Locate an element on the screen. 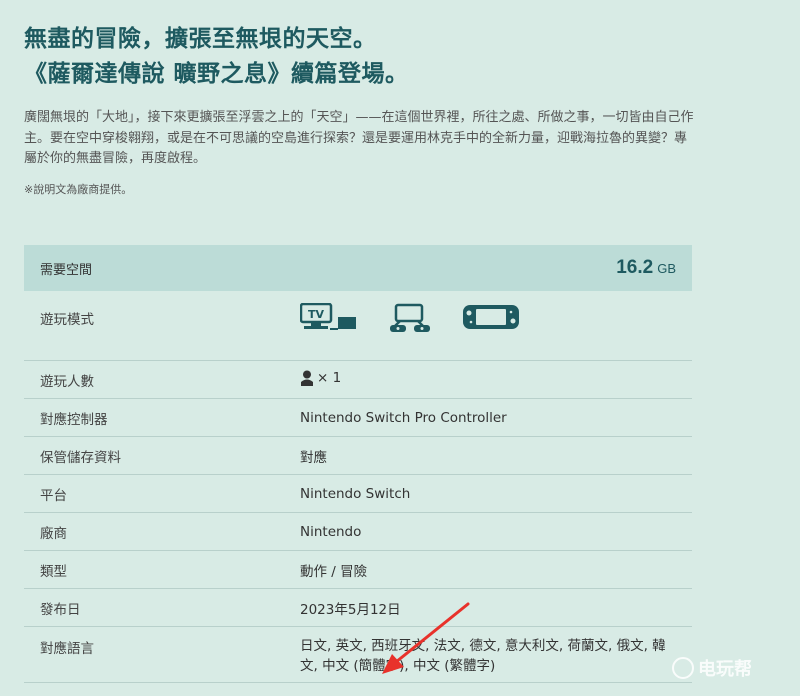 The width and height of the screenshot is (800, 696). tv-mode-icon: TV is located at coordinates (328, 319).